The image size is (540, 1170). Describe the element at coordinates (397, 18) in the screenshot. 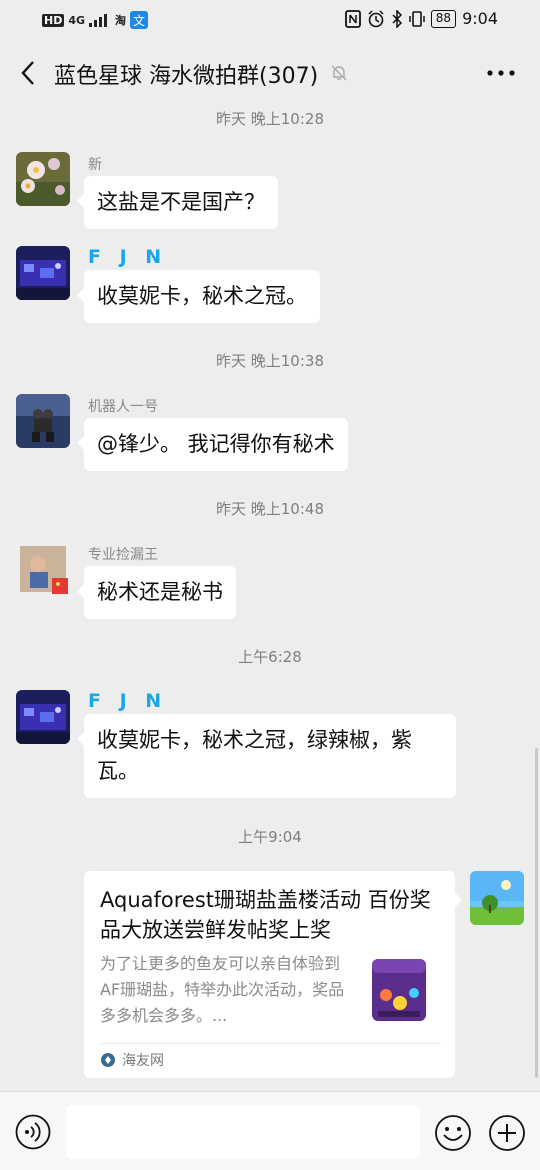

I see `bluetooth-icon` at that location.